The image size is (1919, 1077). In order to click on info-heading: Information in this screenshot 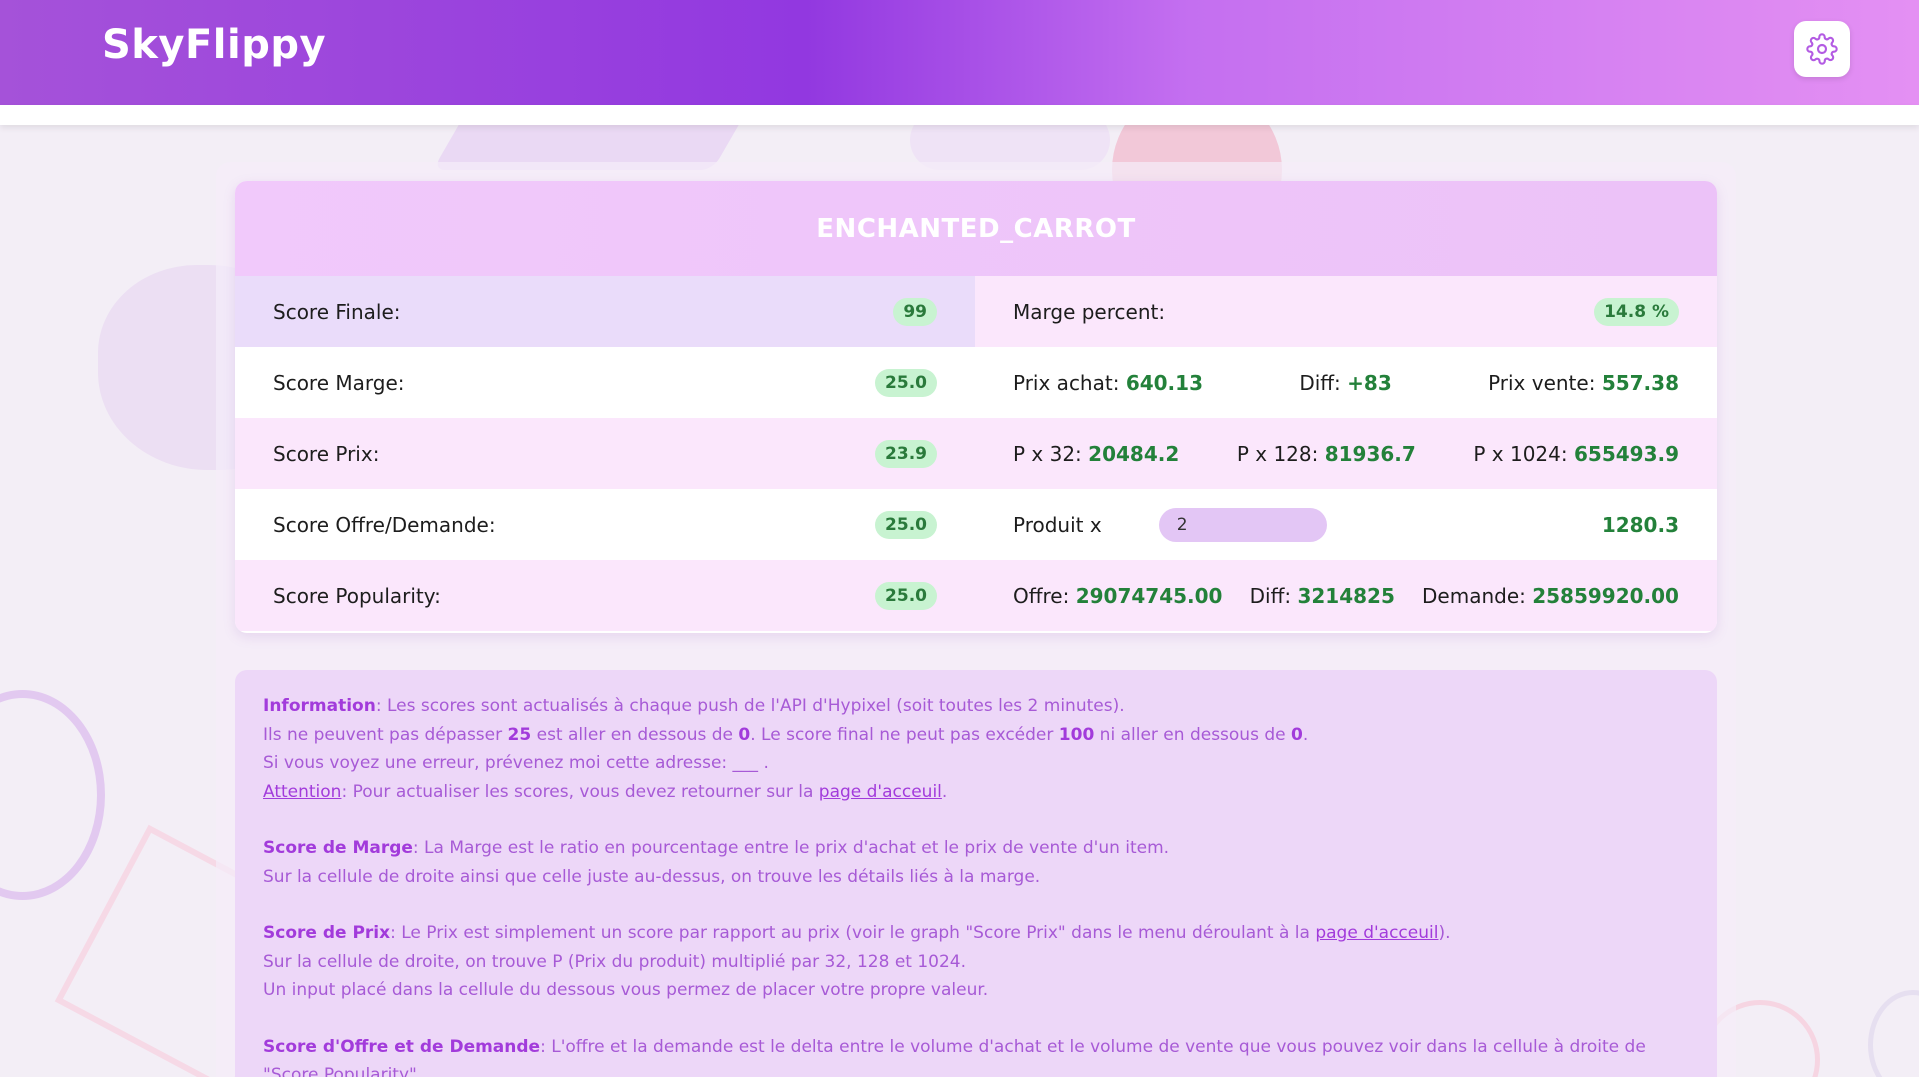, I will do `click(319, 706)`.